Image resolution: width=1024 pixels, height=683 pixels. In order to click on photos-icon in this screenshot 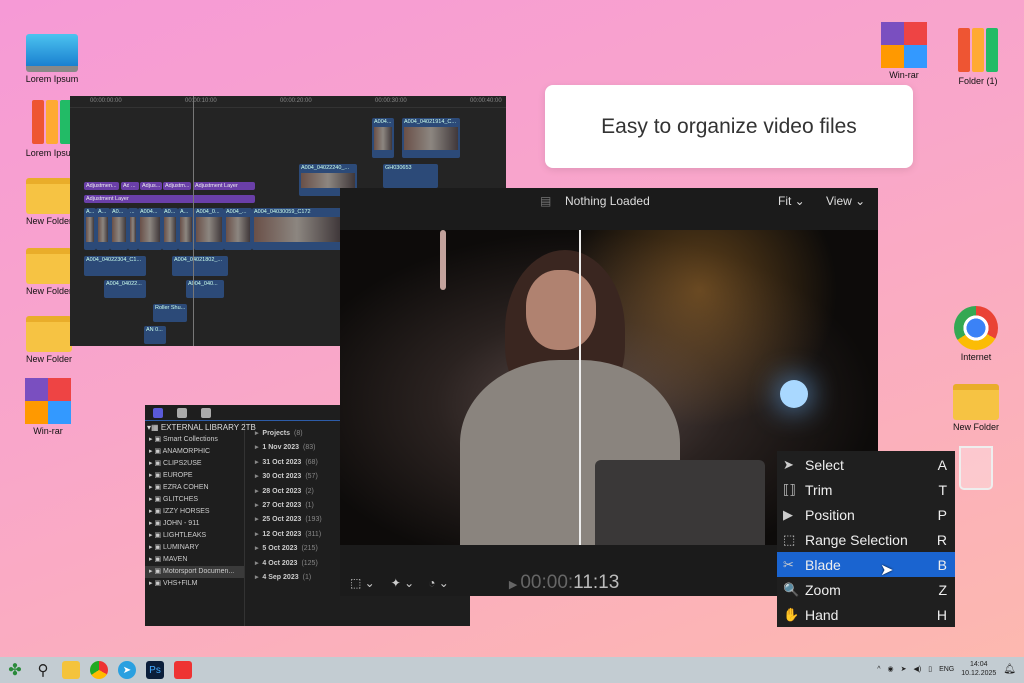, I will do `click(182, 413)`.